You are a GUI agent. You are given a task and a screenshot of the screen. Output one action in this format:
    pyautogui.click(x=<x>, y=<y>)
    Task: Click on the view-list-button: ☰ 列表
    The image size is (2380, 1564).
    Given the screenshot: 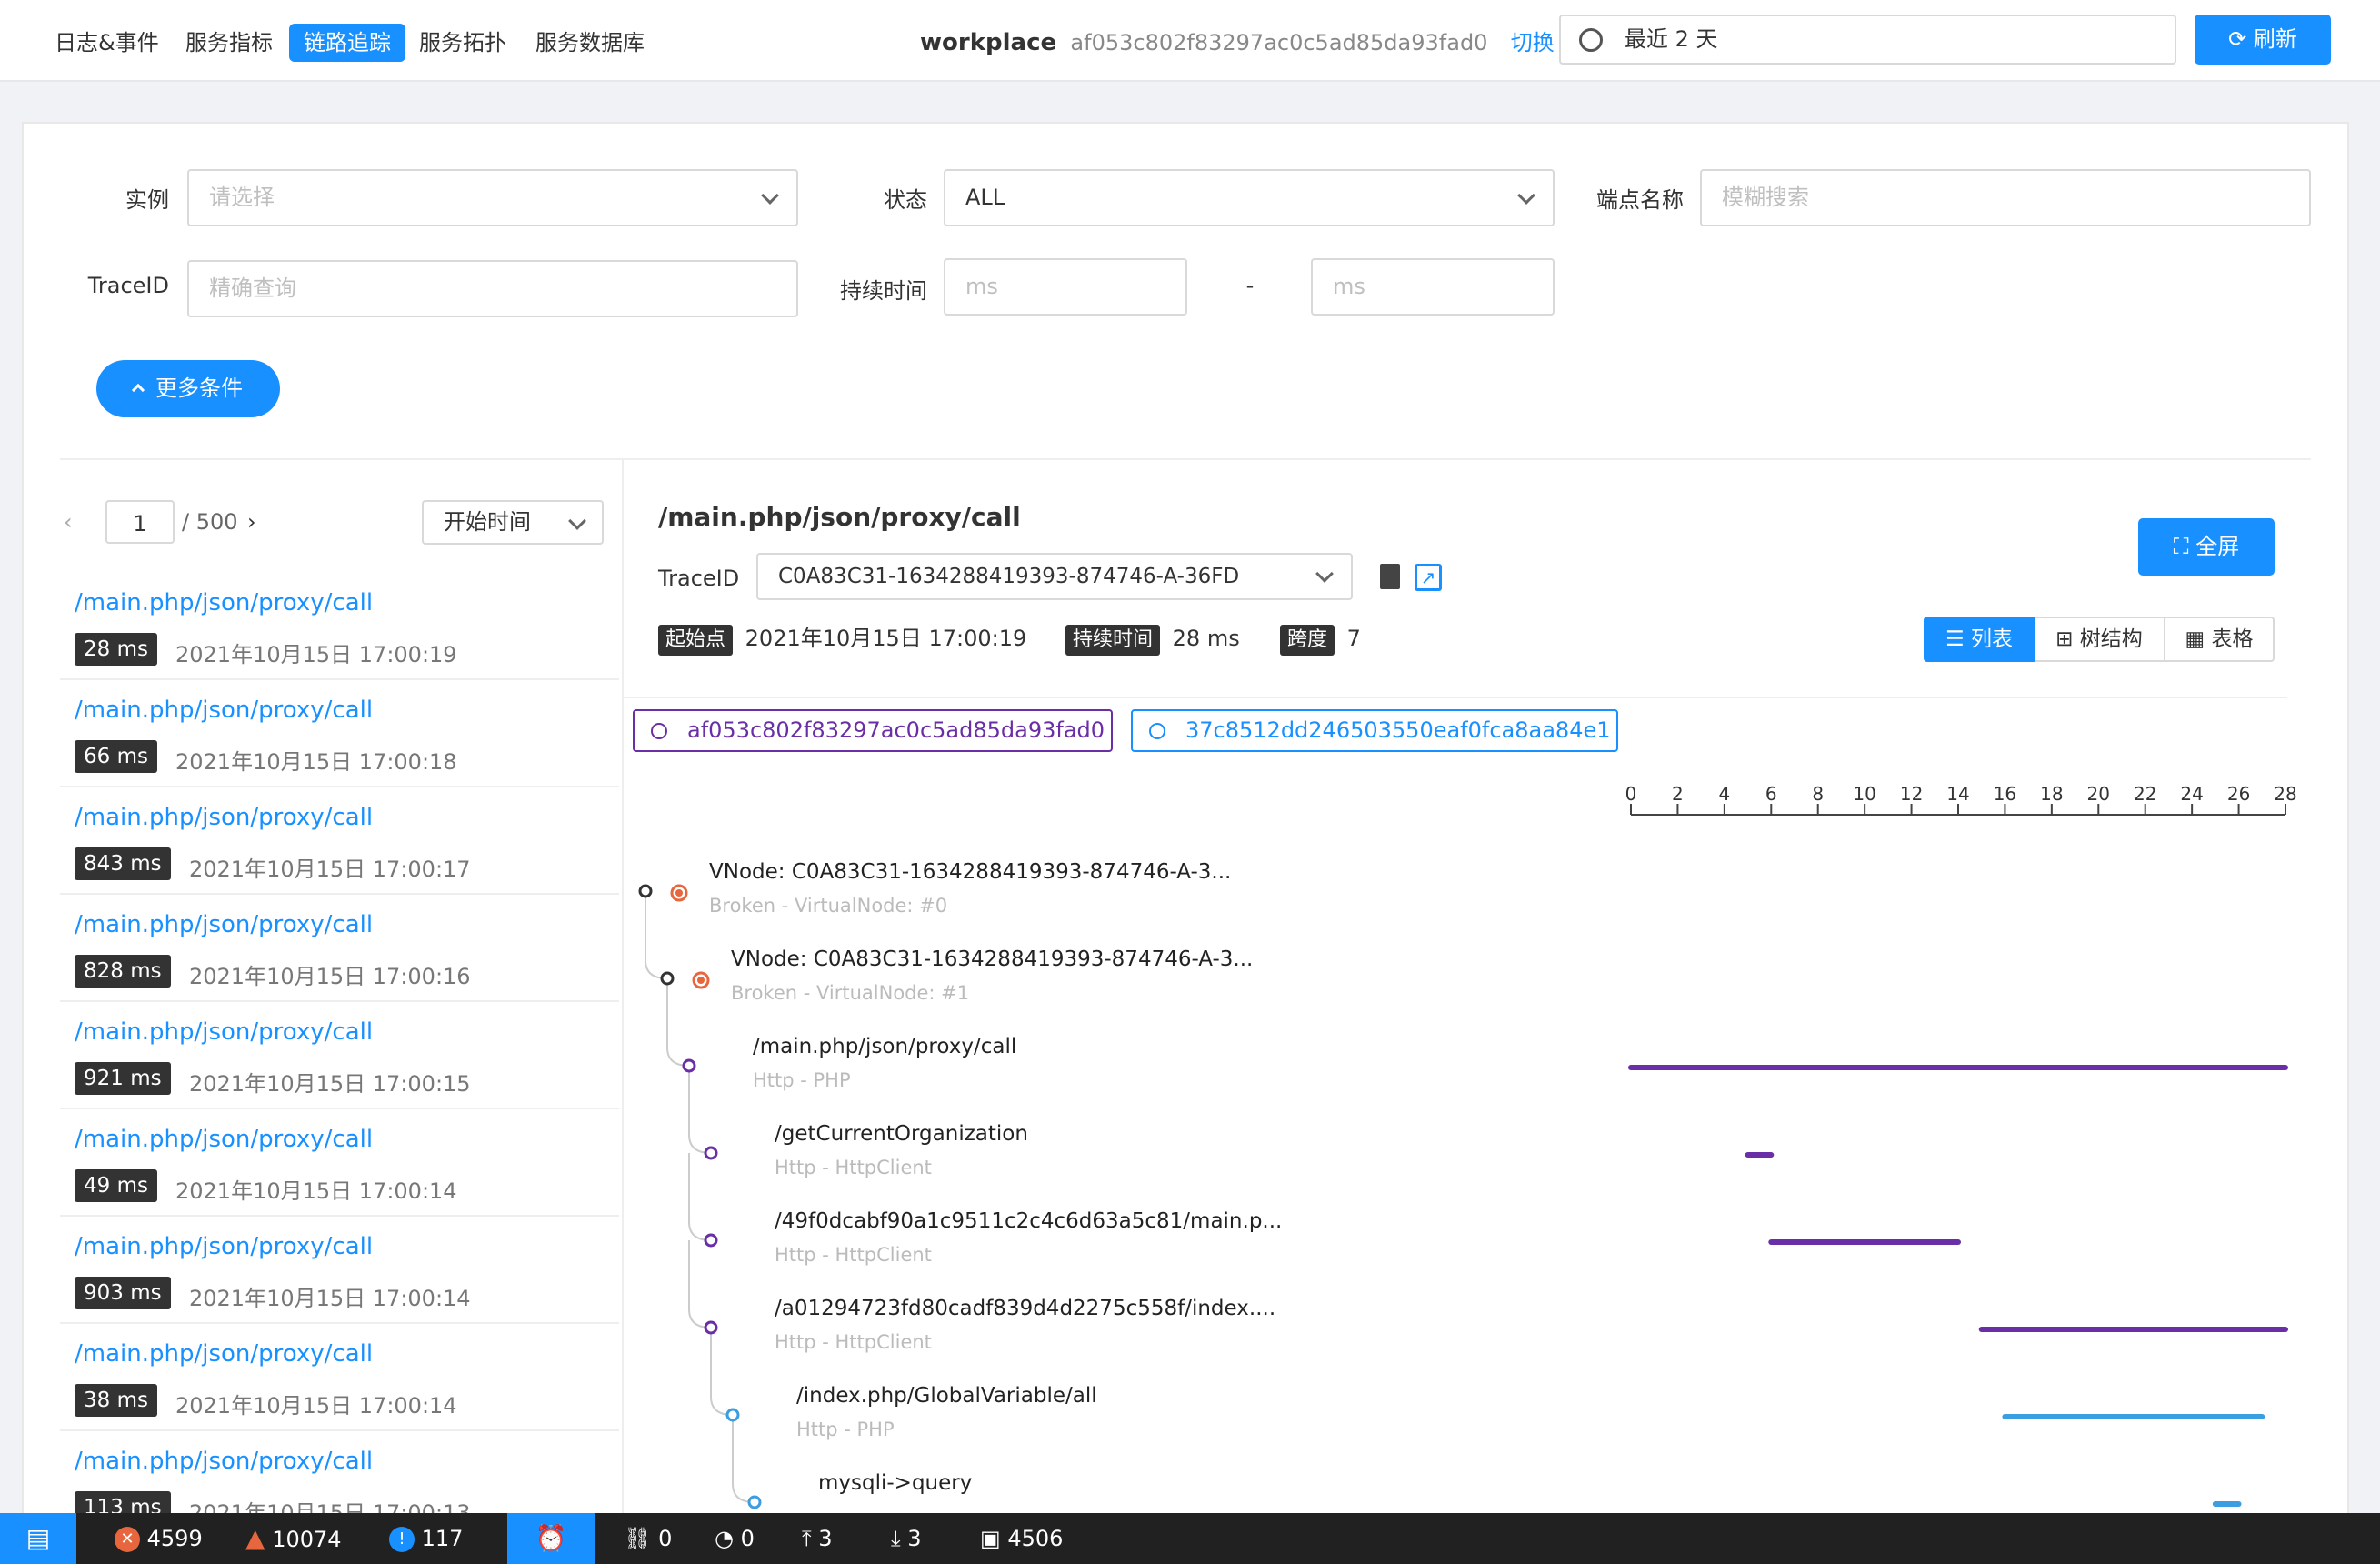 What is the action you would take?
    pyautogui.click(x=1980, y=640)
    